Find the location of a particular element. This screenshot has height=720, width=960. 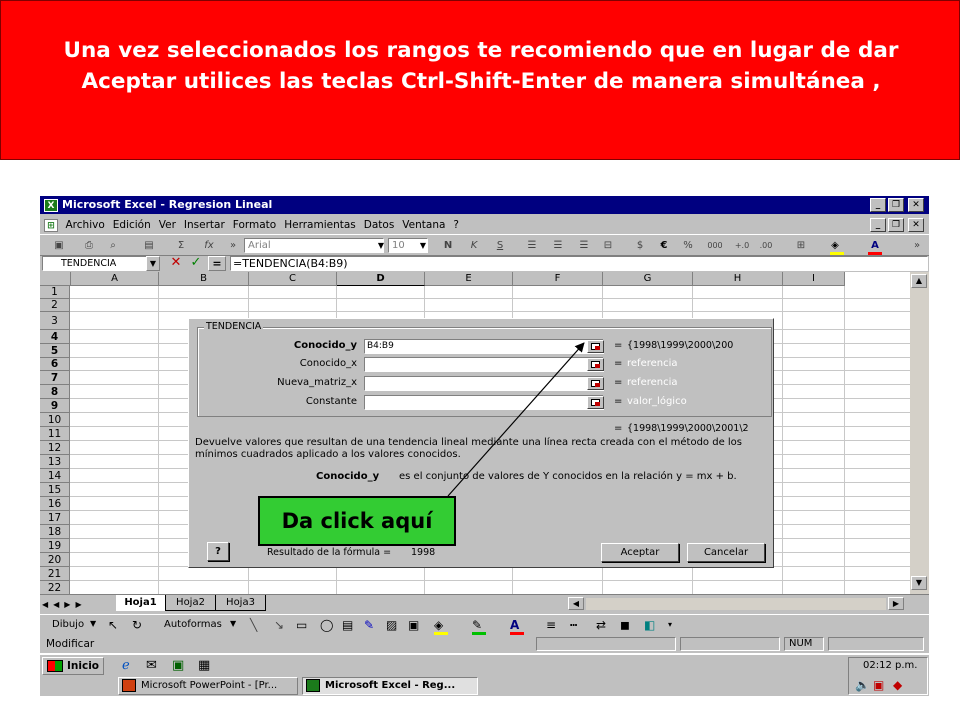

wordart-icon: ✎ is located at coordinates (369, 625).